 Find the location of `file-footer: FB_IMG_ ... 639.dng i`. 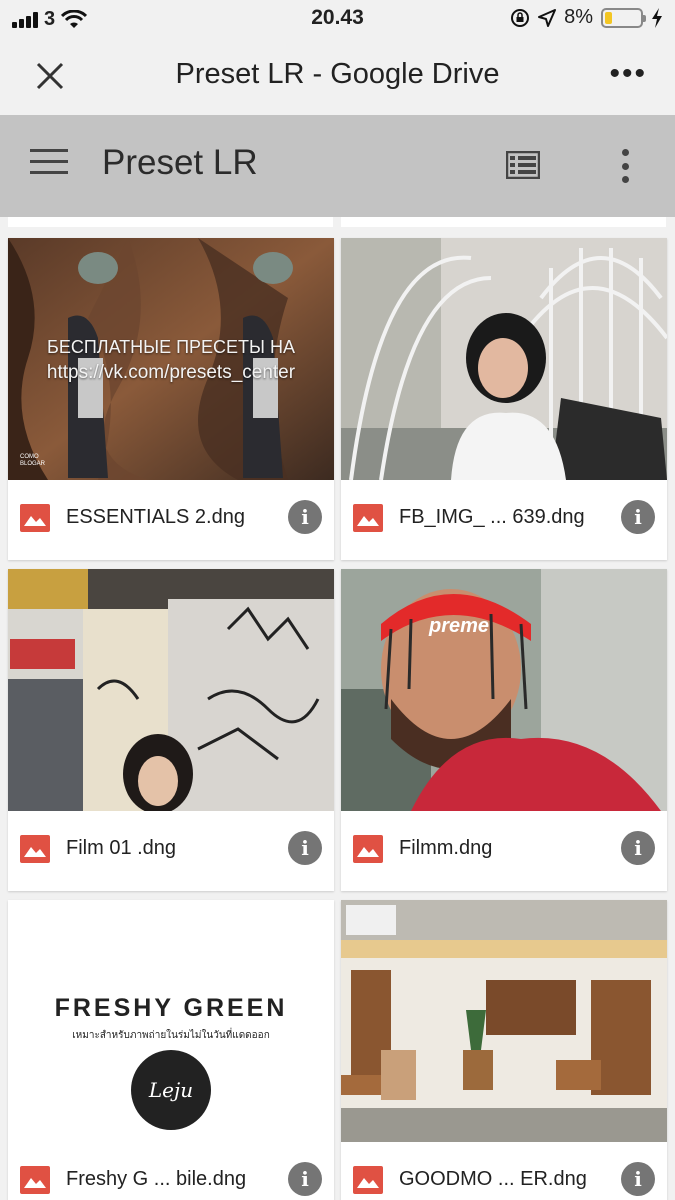

file-footer: FB_IMG_ ... 639.dng i is located at coordinates (504, 520).